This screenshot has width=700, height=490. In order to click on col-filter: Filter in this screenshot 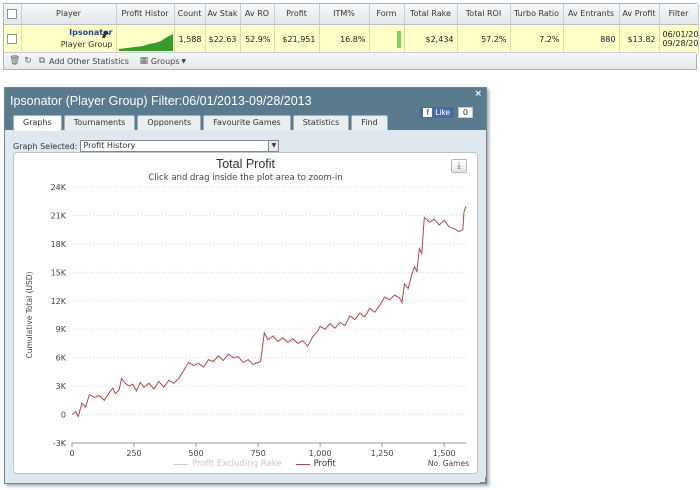, I will do `click(679, 14)`.